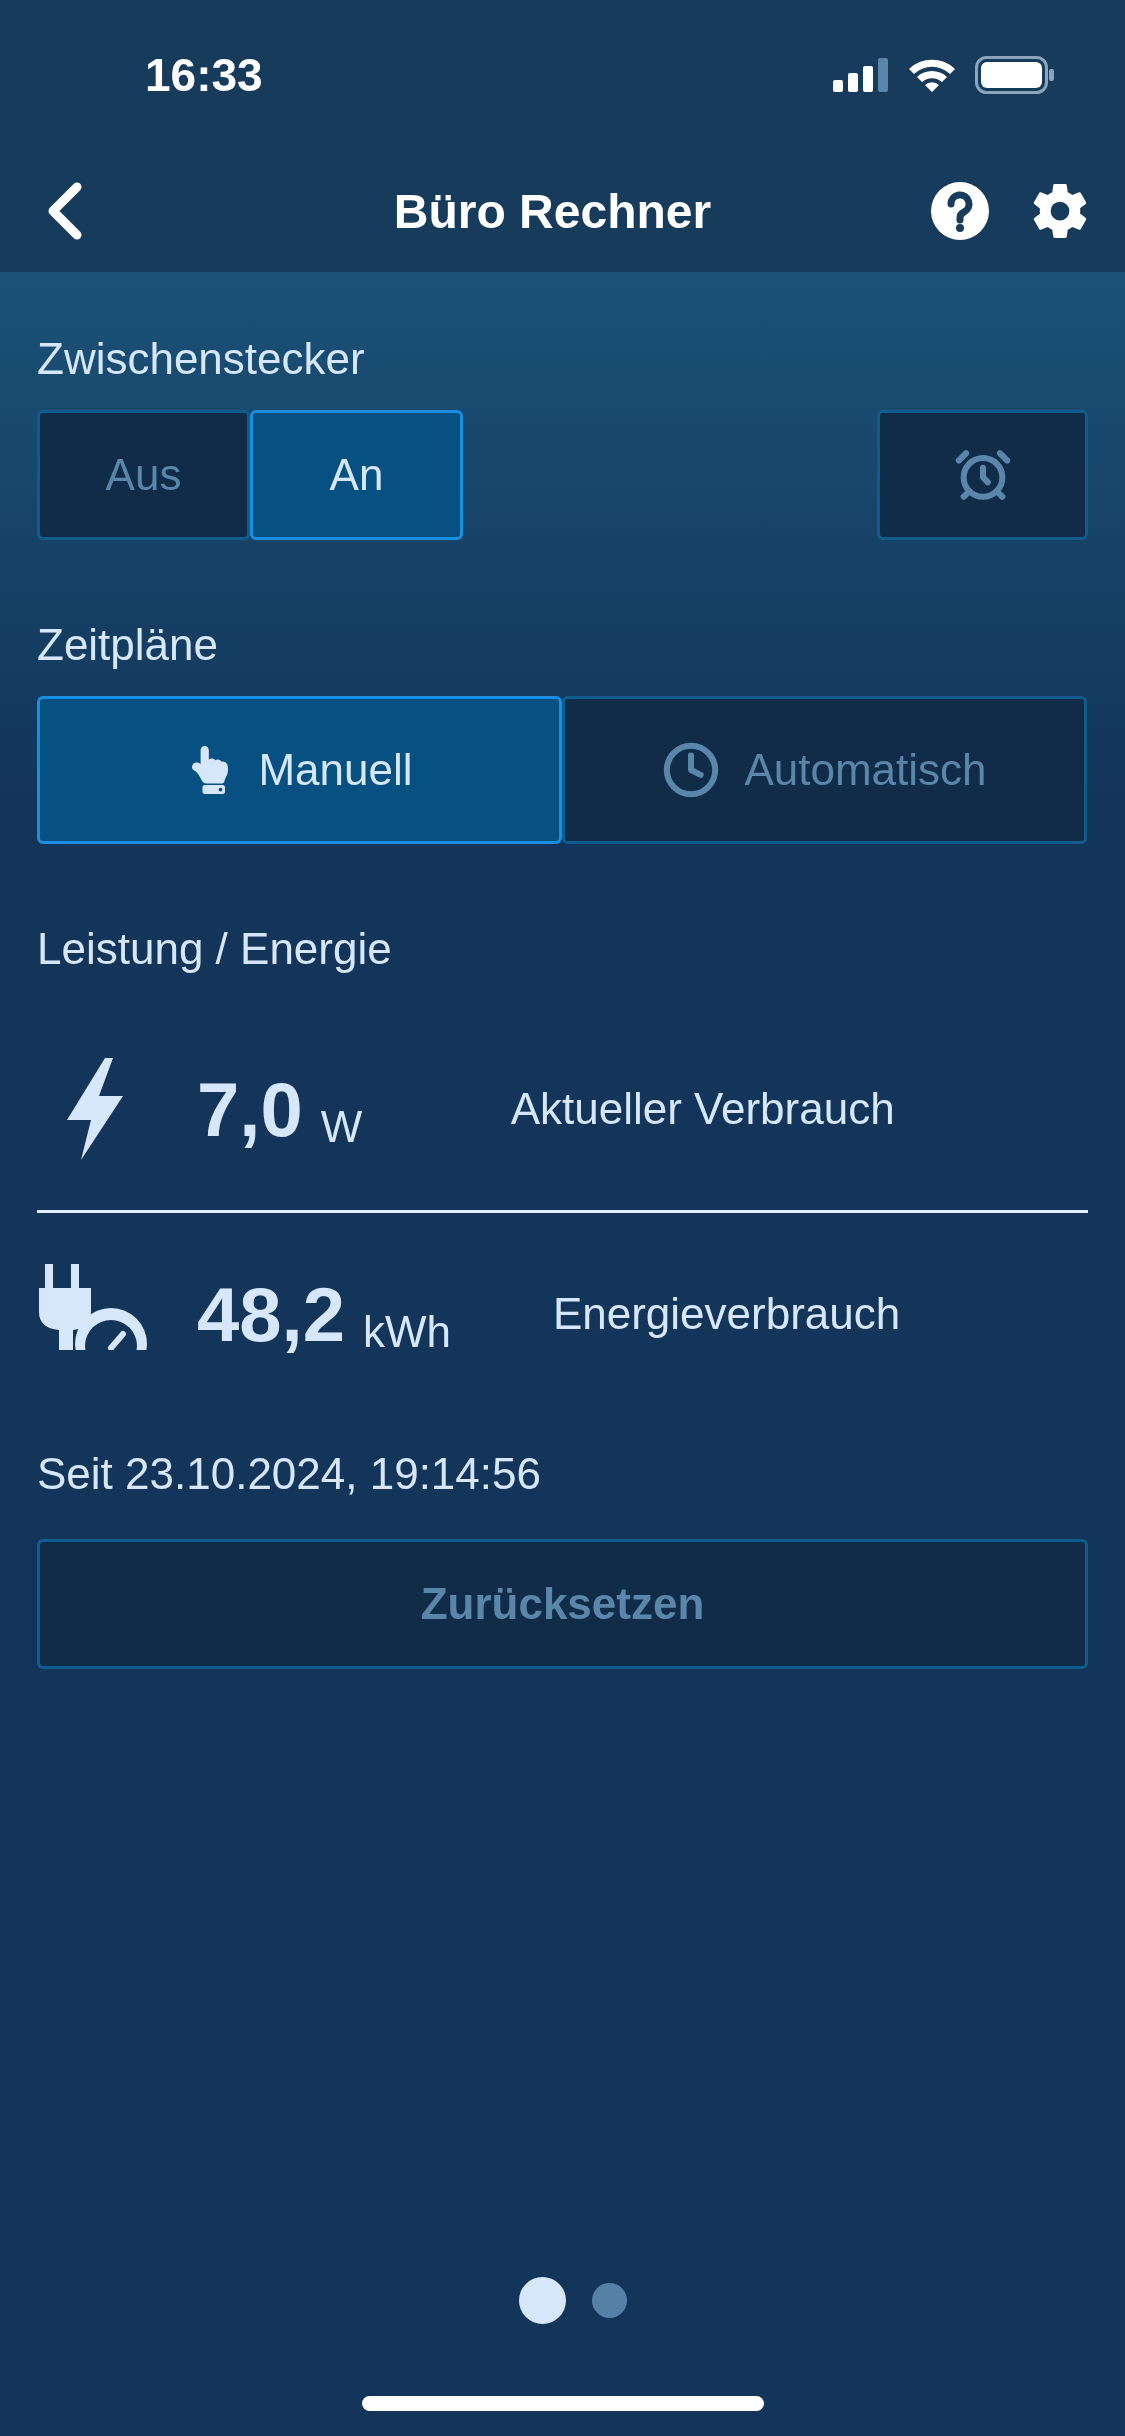 The width and height of the screenshot is (1125, 2436). Describe the element at coordinates (250, 1109) in the screenshot. I see `metric-value: 7,0` at that location.